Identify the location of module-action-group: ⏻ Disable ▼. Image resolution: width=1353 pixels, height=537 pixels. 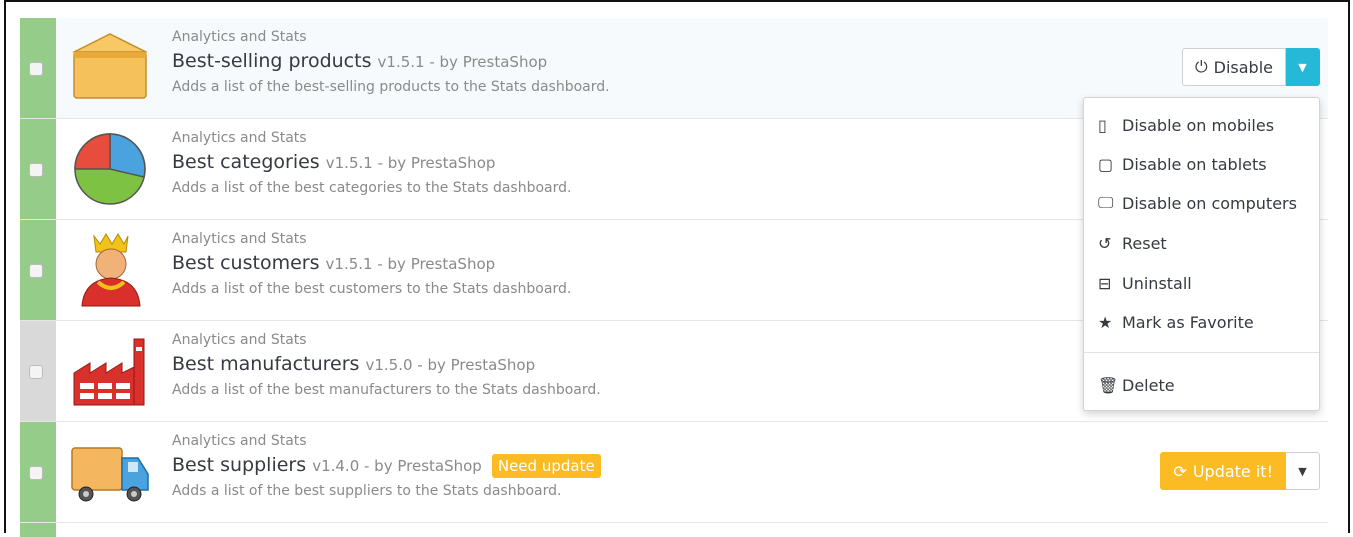
(1250, 67).